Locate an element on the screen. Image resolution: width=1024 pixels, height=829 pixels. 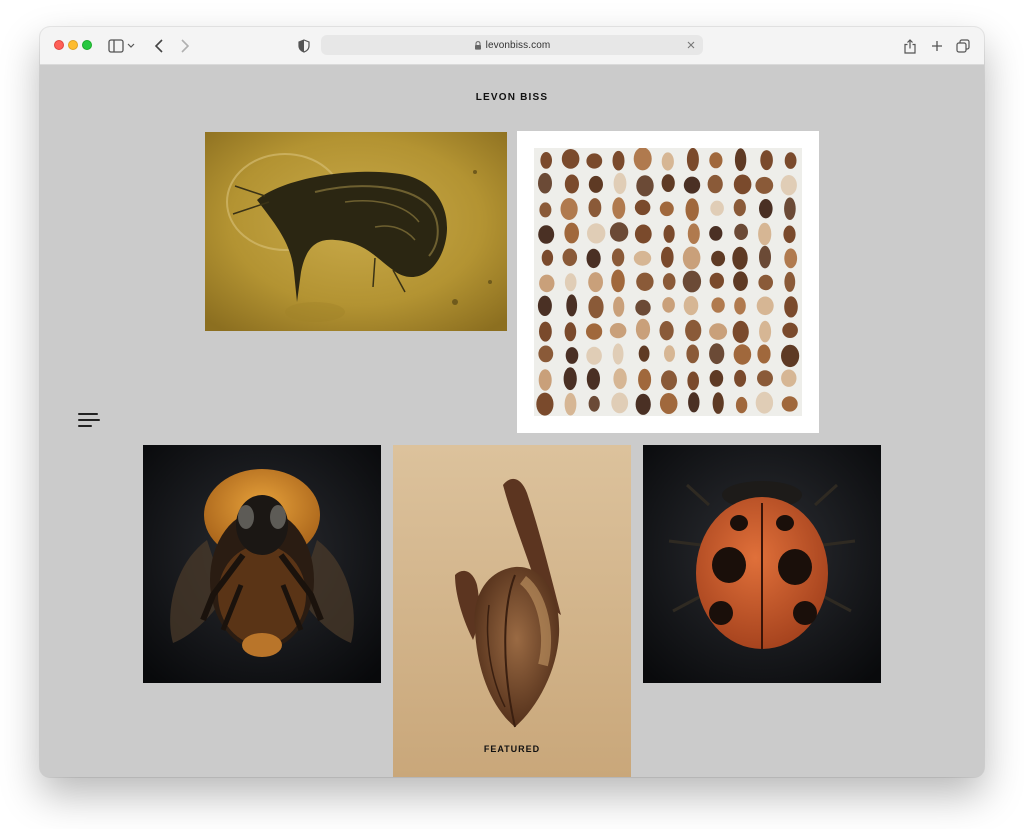
tab-overview-button is located at coordinates (963, 46).